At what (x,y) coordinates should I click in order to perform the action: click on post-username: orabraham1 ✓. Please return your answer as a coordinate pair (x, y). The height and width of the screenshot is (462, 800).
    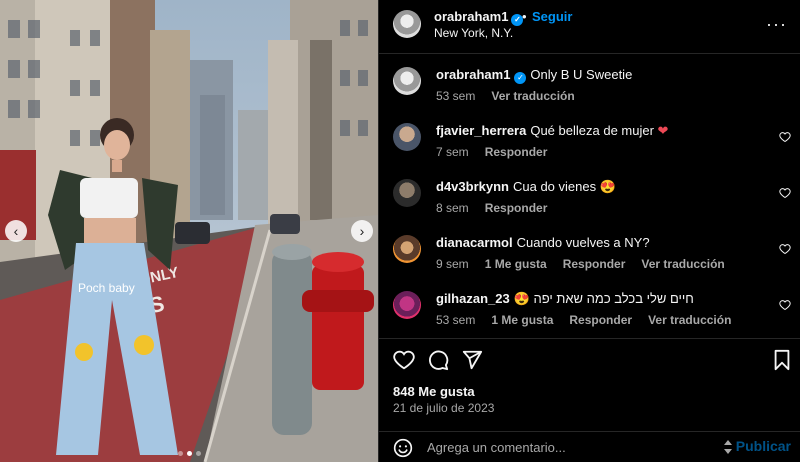
    Looking at the image, I should click on (479, 17).